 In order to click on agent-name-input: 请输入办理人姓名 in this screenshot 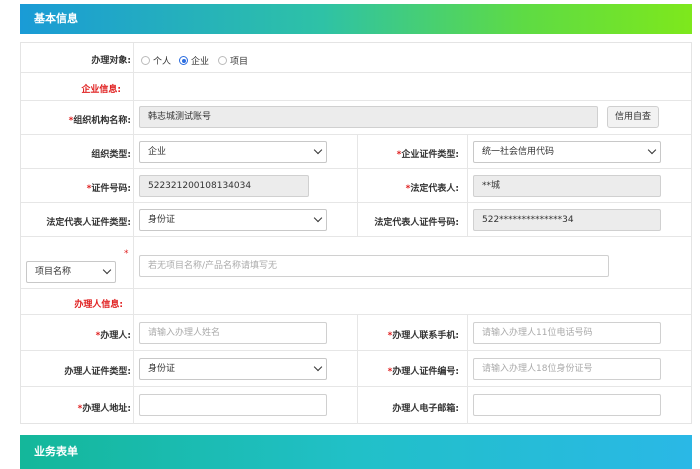, I will do `click(233, 333)`.